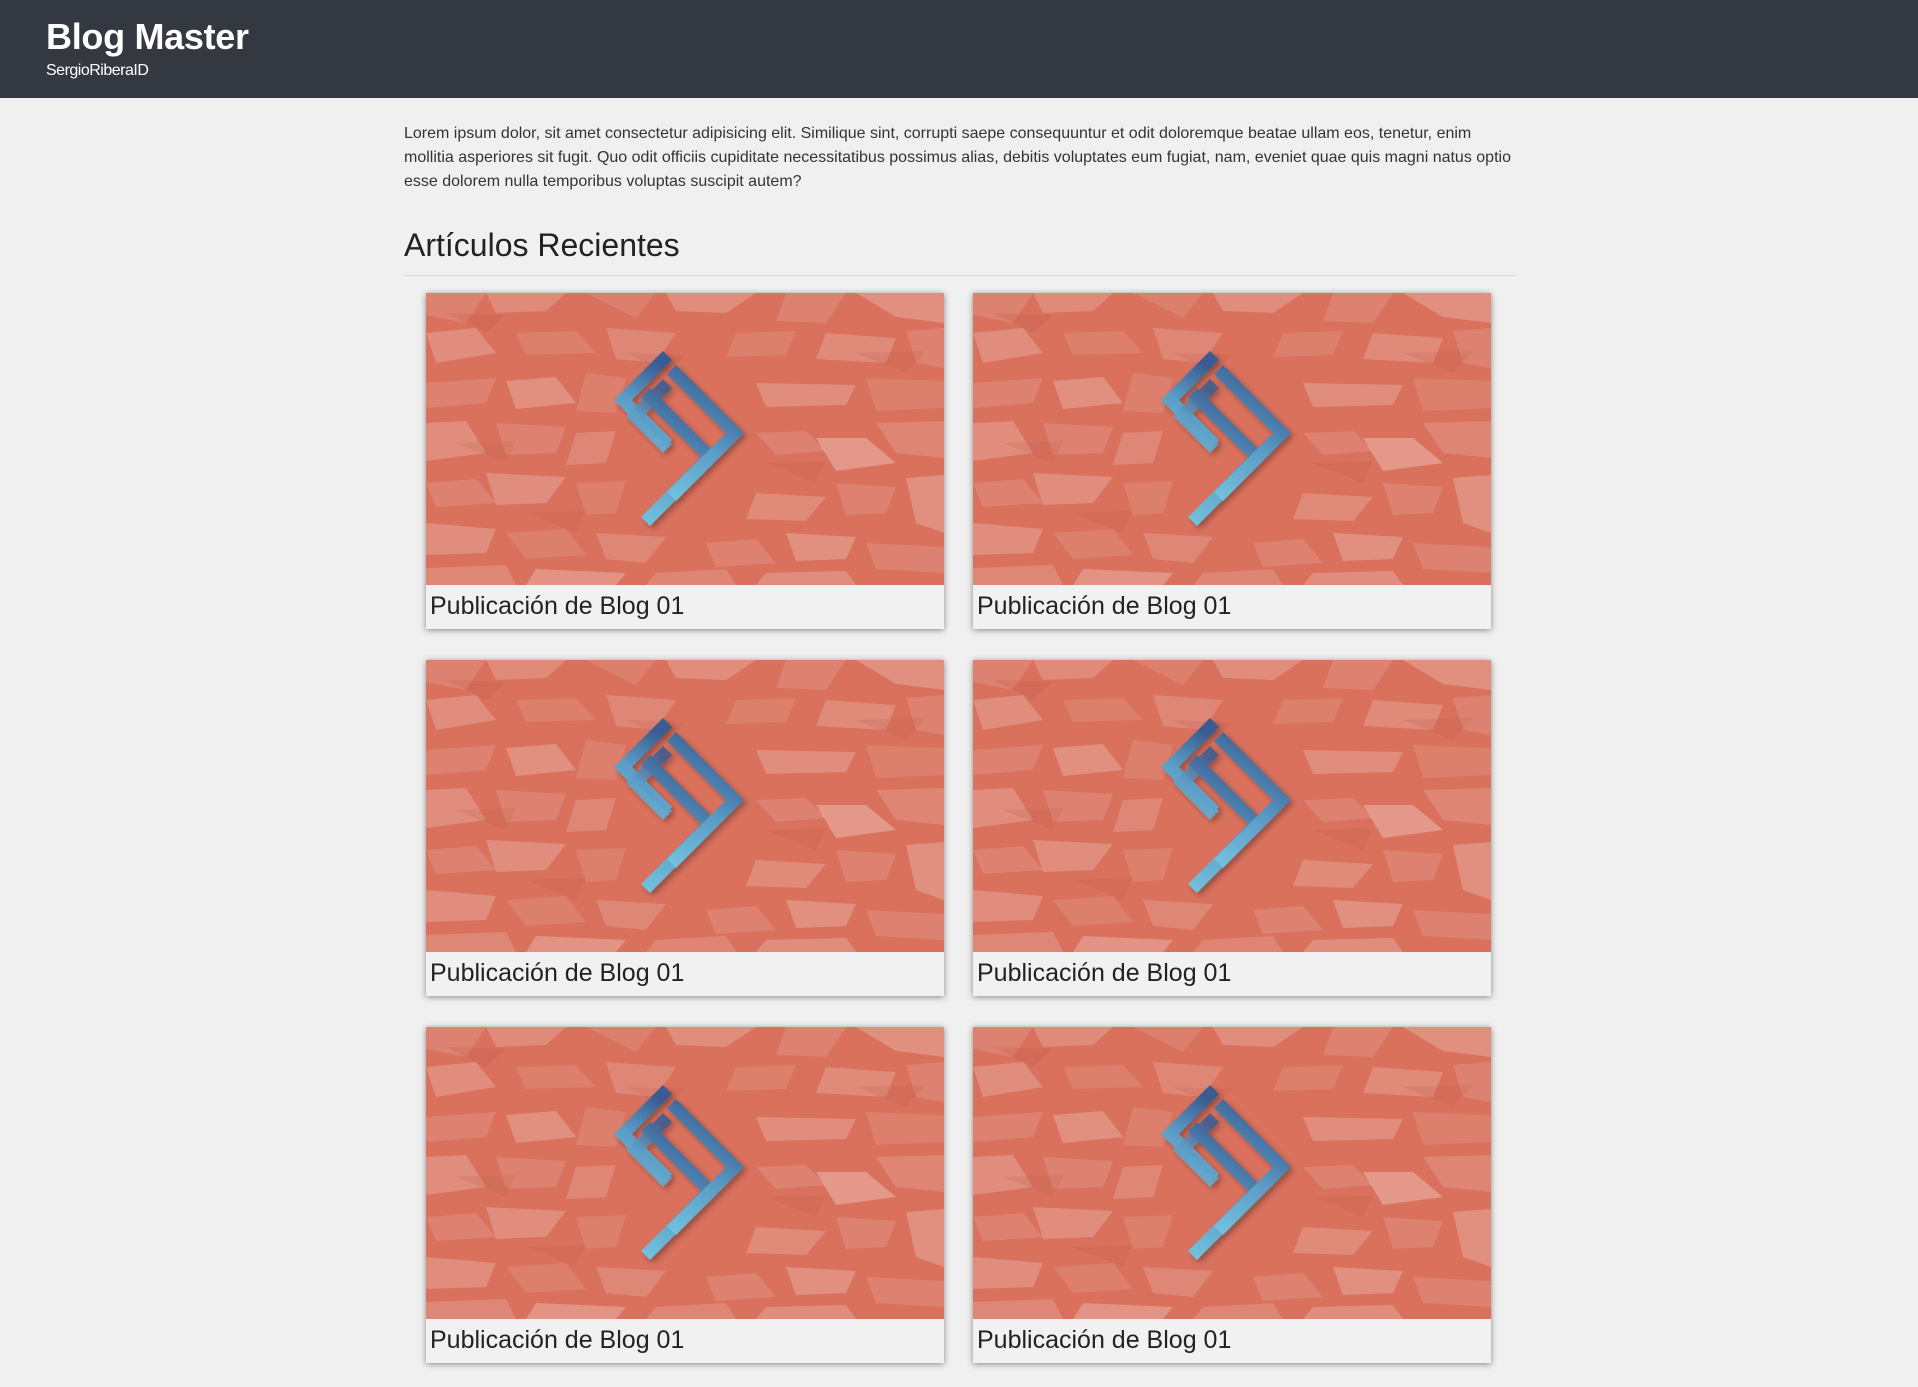 This screenshot has width=1918, height=1387. I want to click on site-title: Blog Master, so click(982, 37).